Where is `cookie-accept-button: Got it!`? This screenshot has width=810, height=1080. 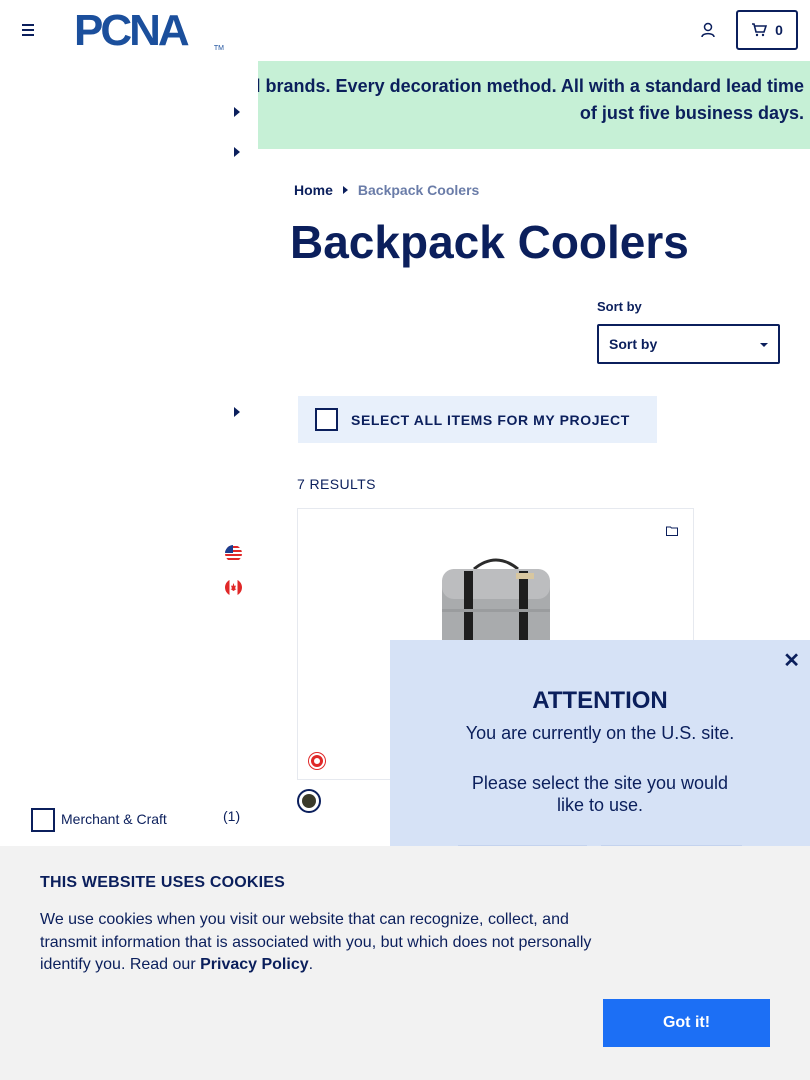
cookie-accept-button: Got it! is located at coordinates (686, 1023).